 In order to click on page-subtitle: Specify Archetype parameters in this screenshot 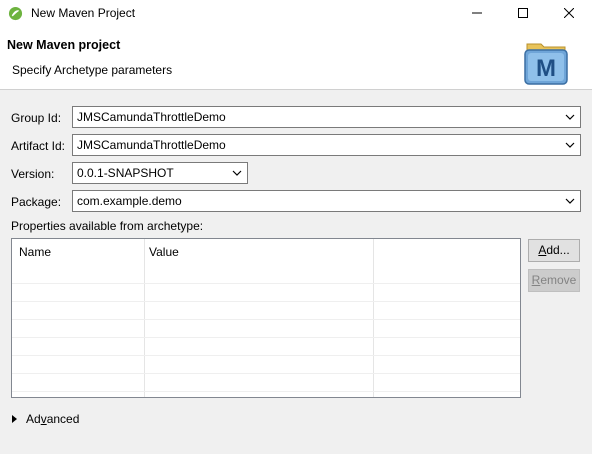, I will do `click(92, 70)`.